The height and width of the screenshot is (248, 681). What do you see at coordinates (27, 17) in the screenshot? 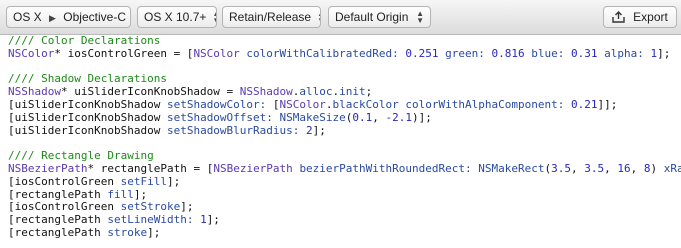
I see `language-platform-label: OS X` at bounding box center [27, 17].